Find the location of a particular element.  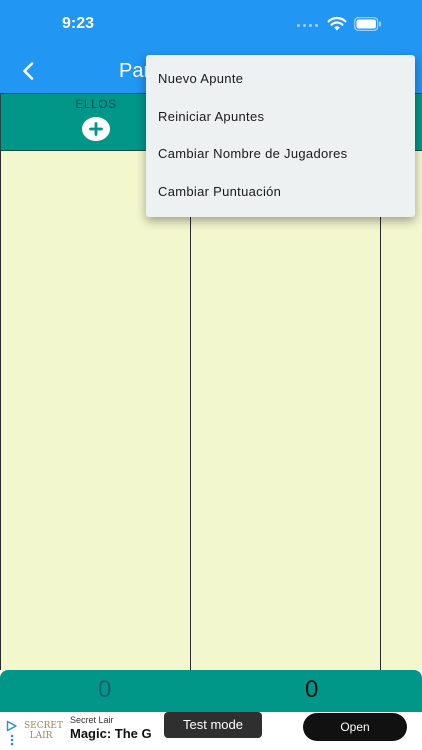

menu-item-change-score: Cambiar Puntuación is located at coordinates (280, 192).